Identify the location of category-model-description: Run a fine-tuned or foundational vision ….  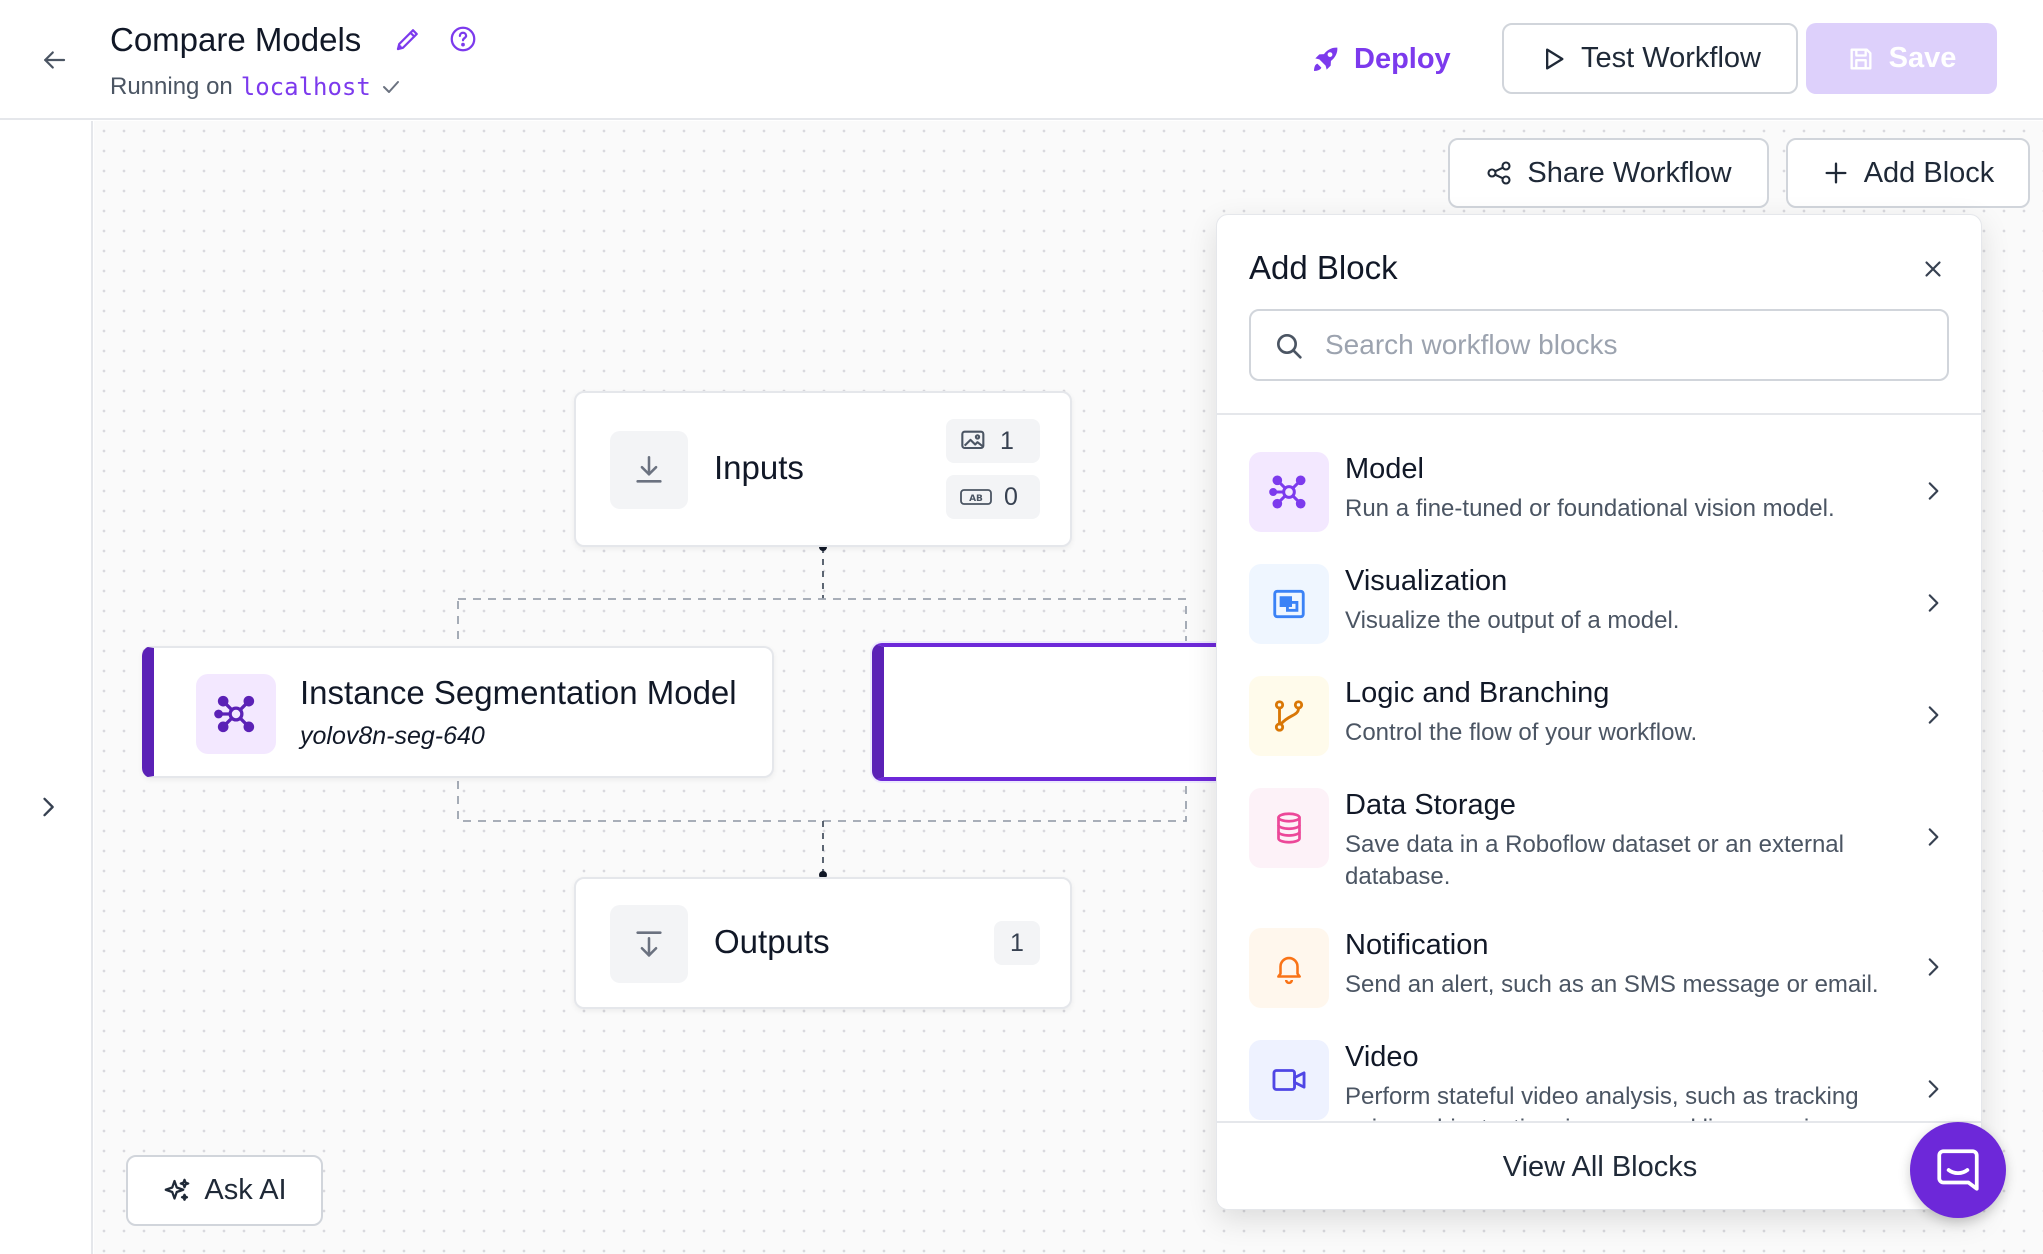
(1590, 508).